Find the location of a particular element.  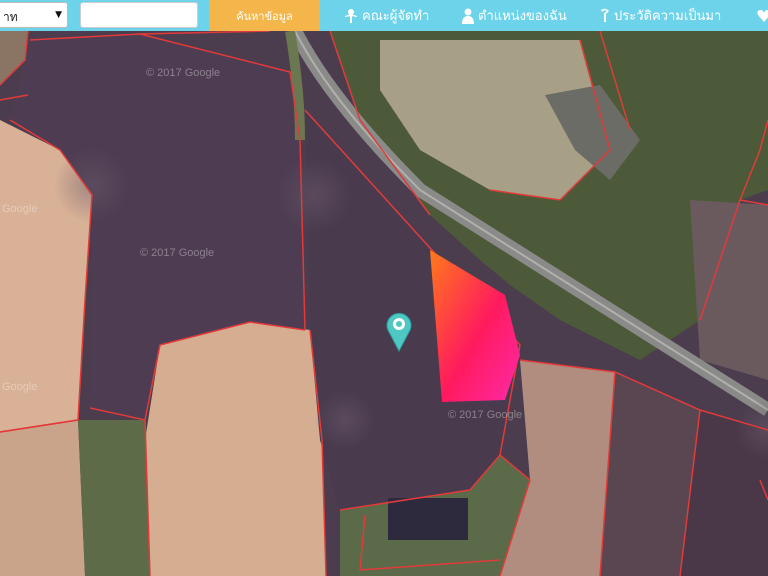

nav-my-location-link: ตำแหน่งของฉัน is located at coordinates (514, 15).